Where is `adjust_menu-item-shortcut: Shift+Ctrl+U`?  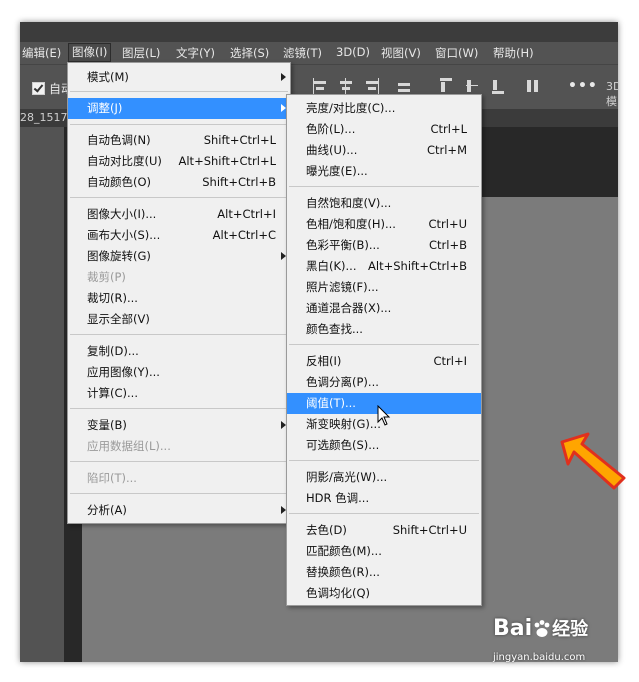
adjust_menu-item-shortcut: Shift+Ctrl+U is located at coordinates (429, 530).